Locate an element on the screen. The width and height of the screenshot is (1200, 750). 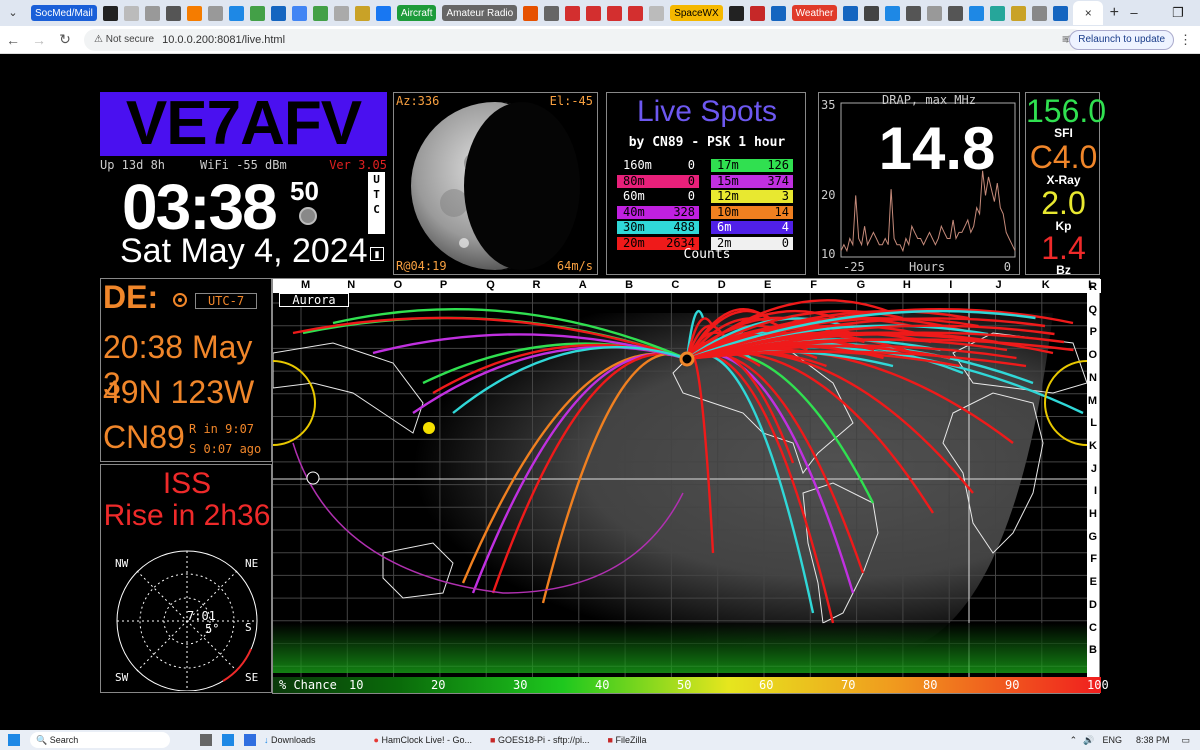
notifications-icon: ▭ is located at coordinates (1185, 740).